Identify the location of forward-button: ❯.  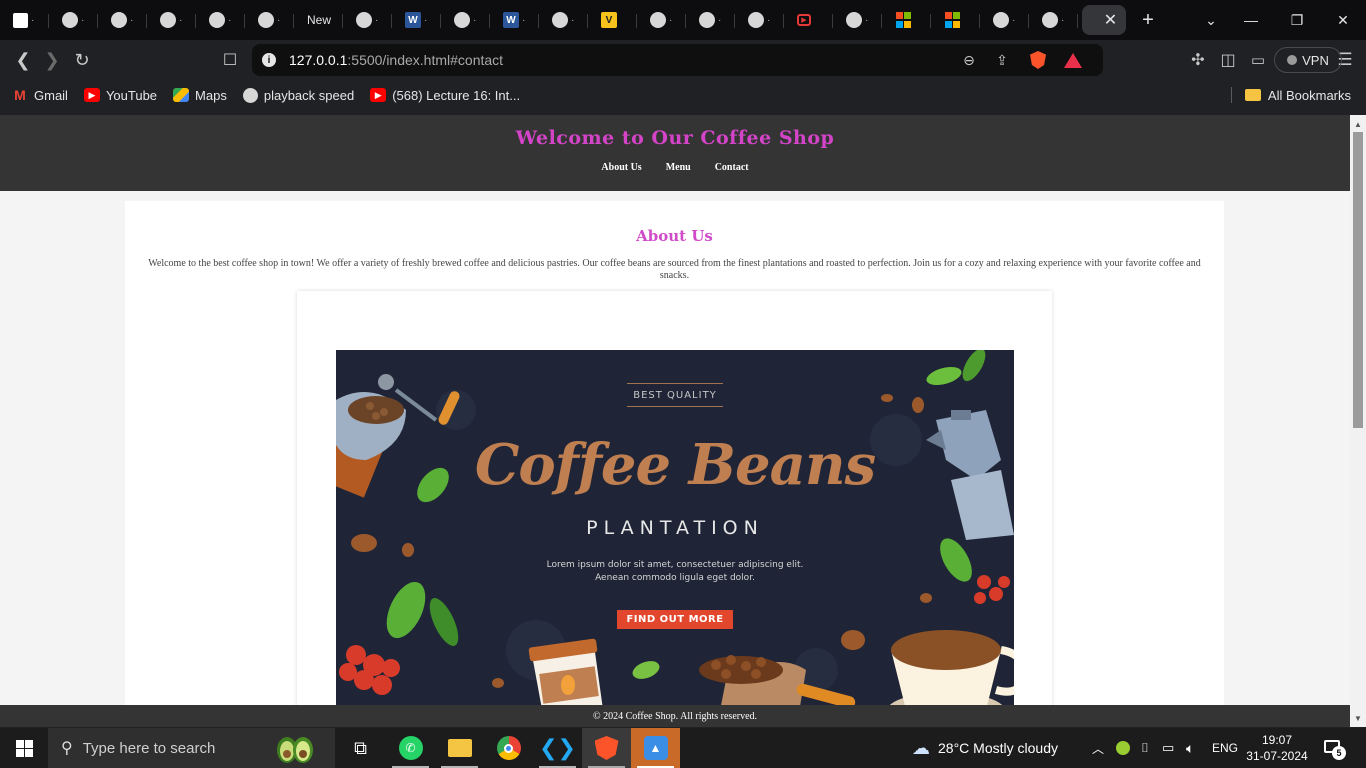
(52, 60).